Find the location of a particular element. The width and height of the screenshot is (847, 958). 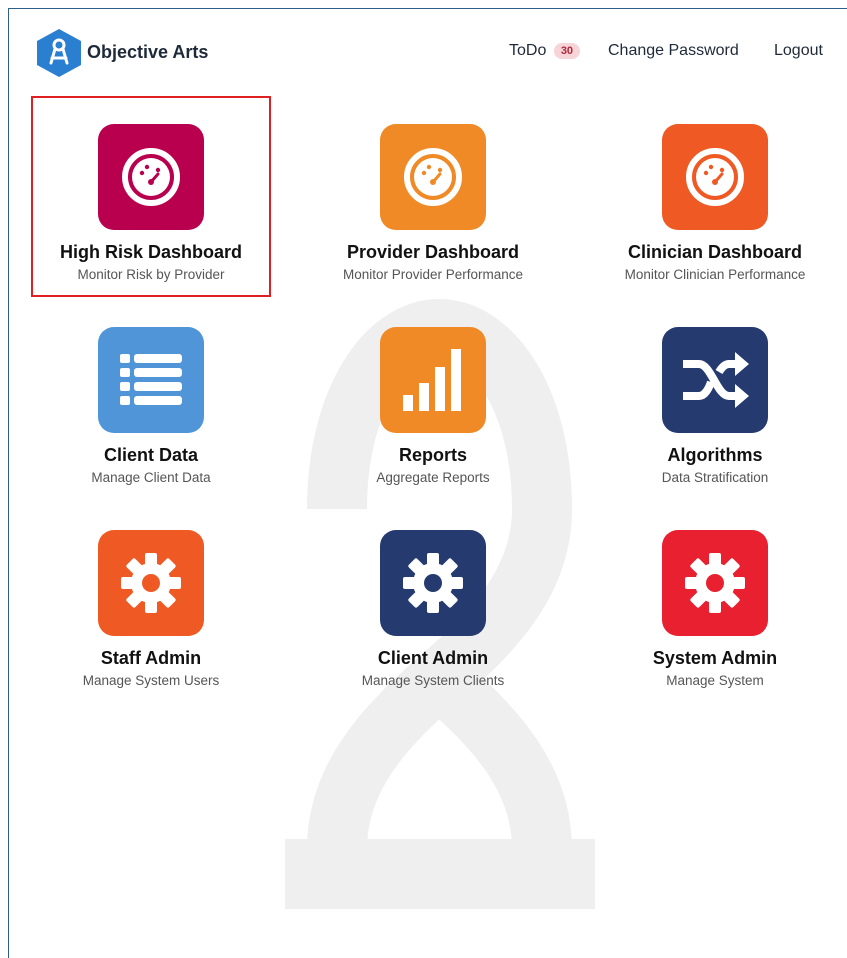

tile-system-admin: System Admin Manage System is located at coordinates (715, 615).